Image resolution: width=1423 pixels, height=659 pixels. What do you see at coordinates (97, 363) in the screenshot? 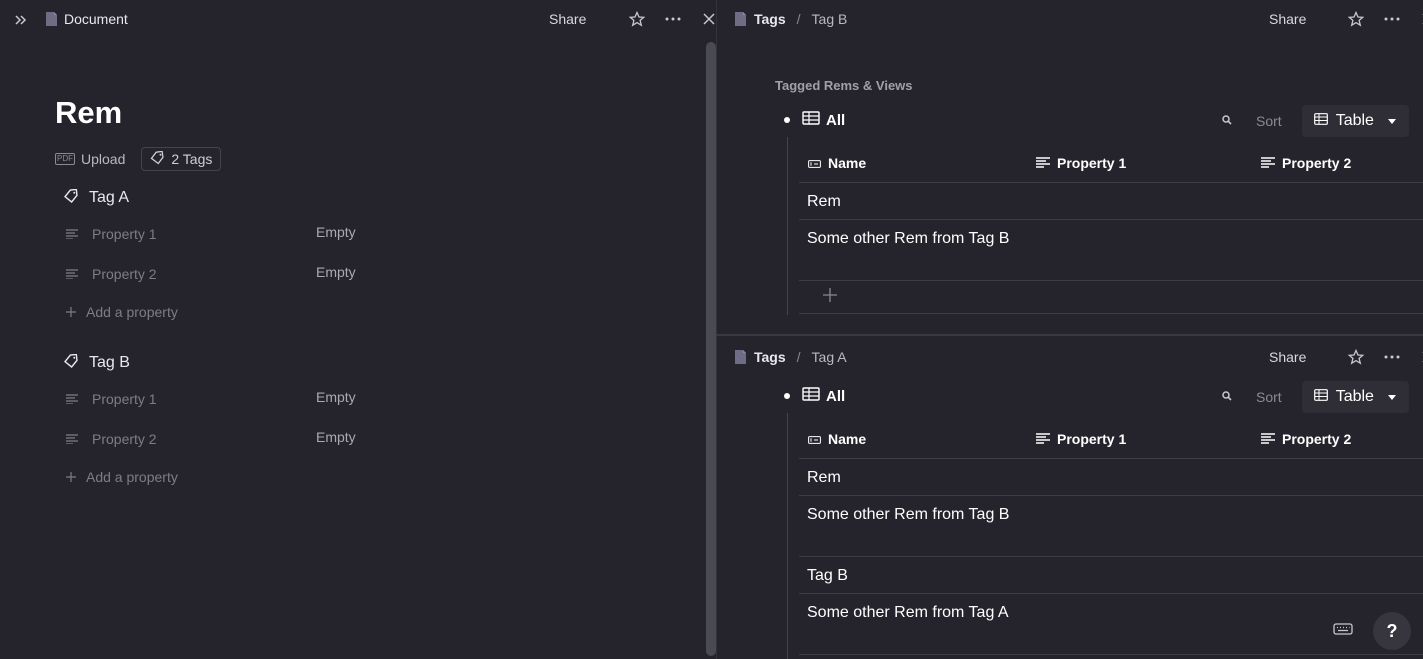
I see `tag-heading: Tag B` at bounding box center [97, 363].